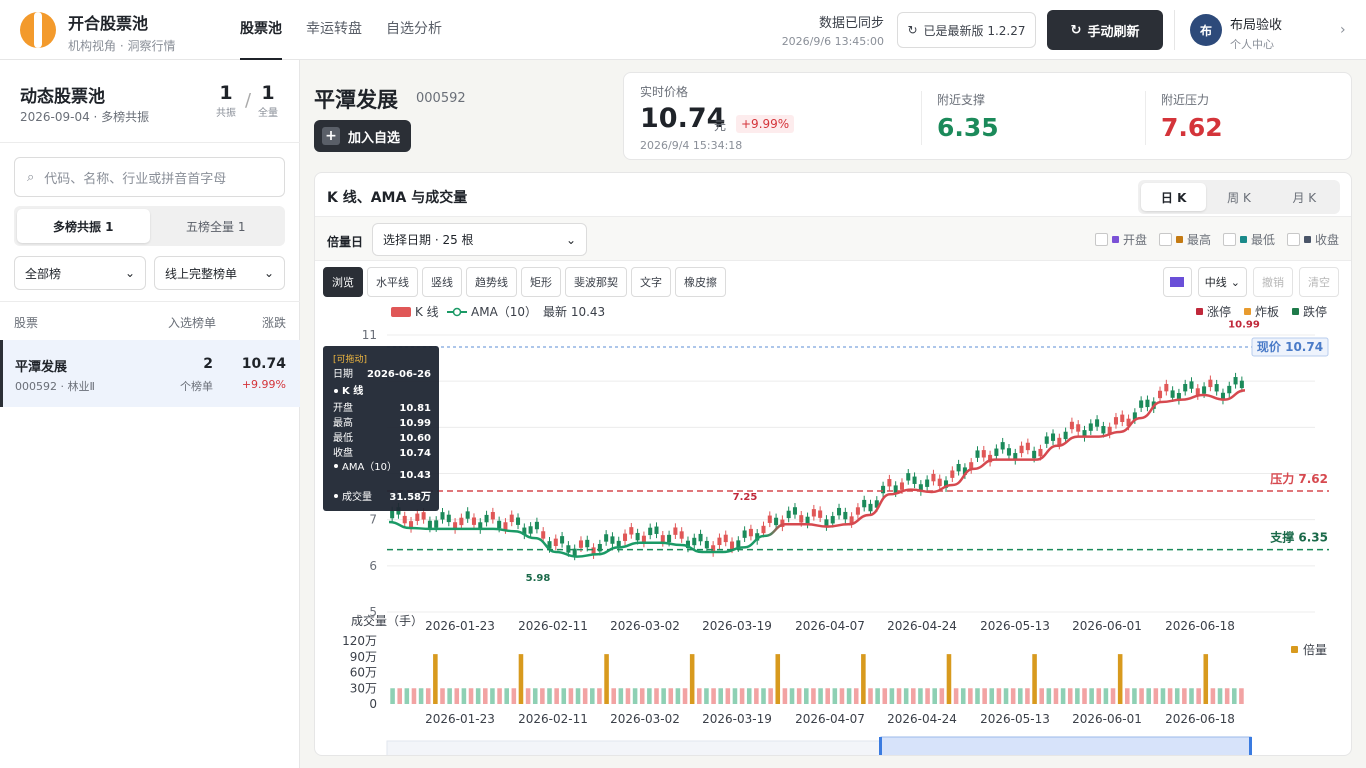 Image resolution: width=1366 pixels, height=768 pixels. Describe the element at coordinates (1298, 537) in the screenshot. I see `support-line-label: 支撑 6.35` at that location.